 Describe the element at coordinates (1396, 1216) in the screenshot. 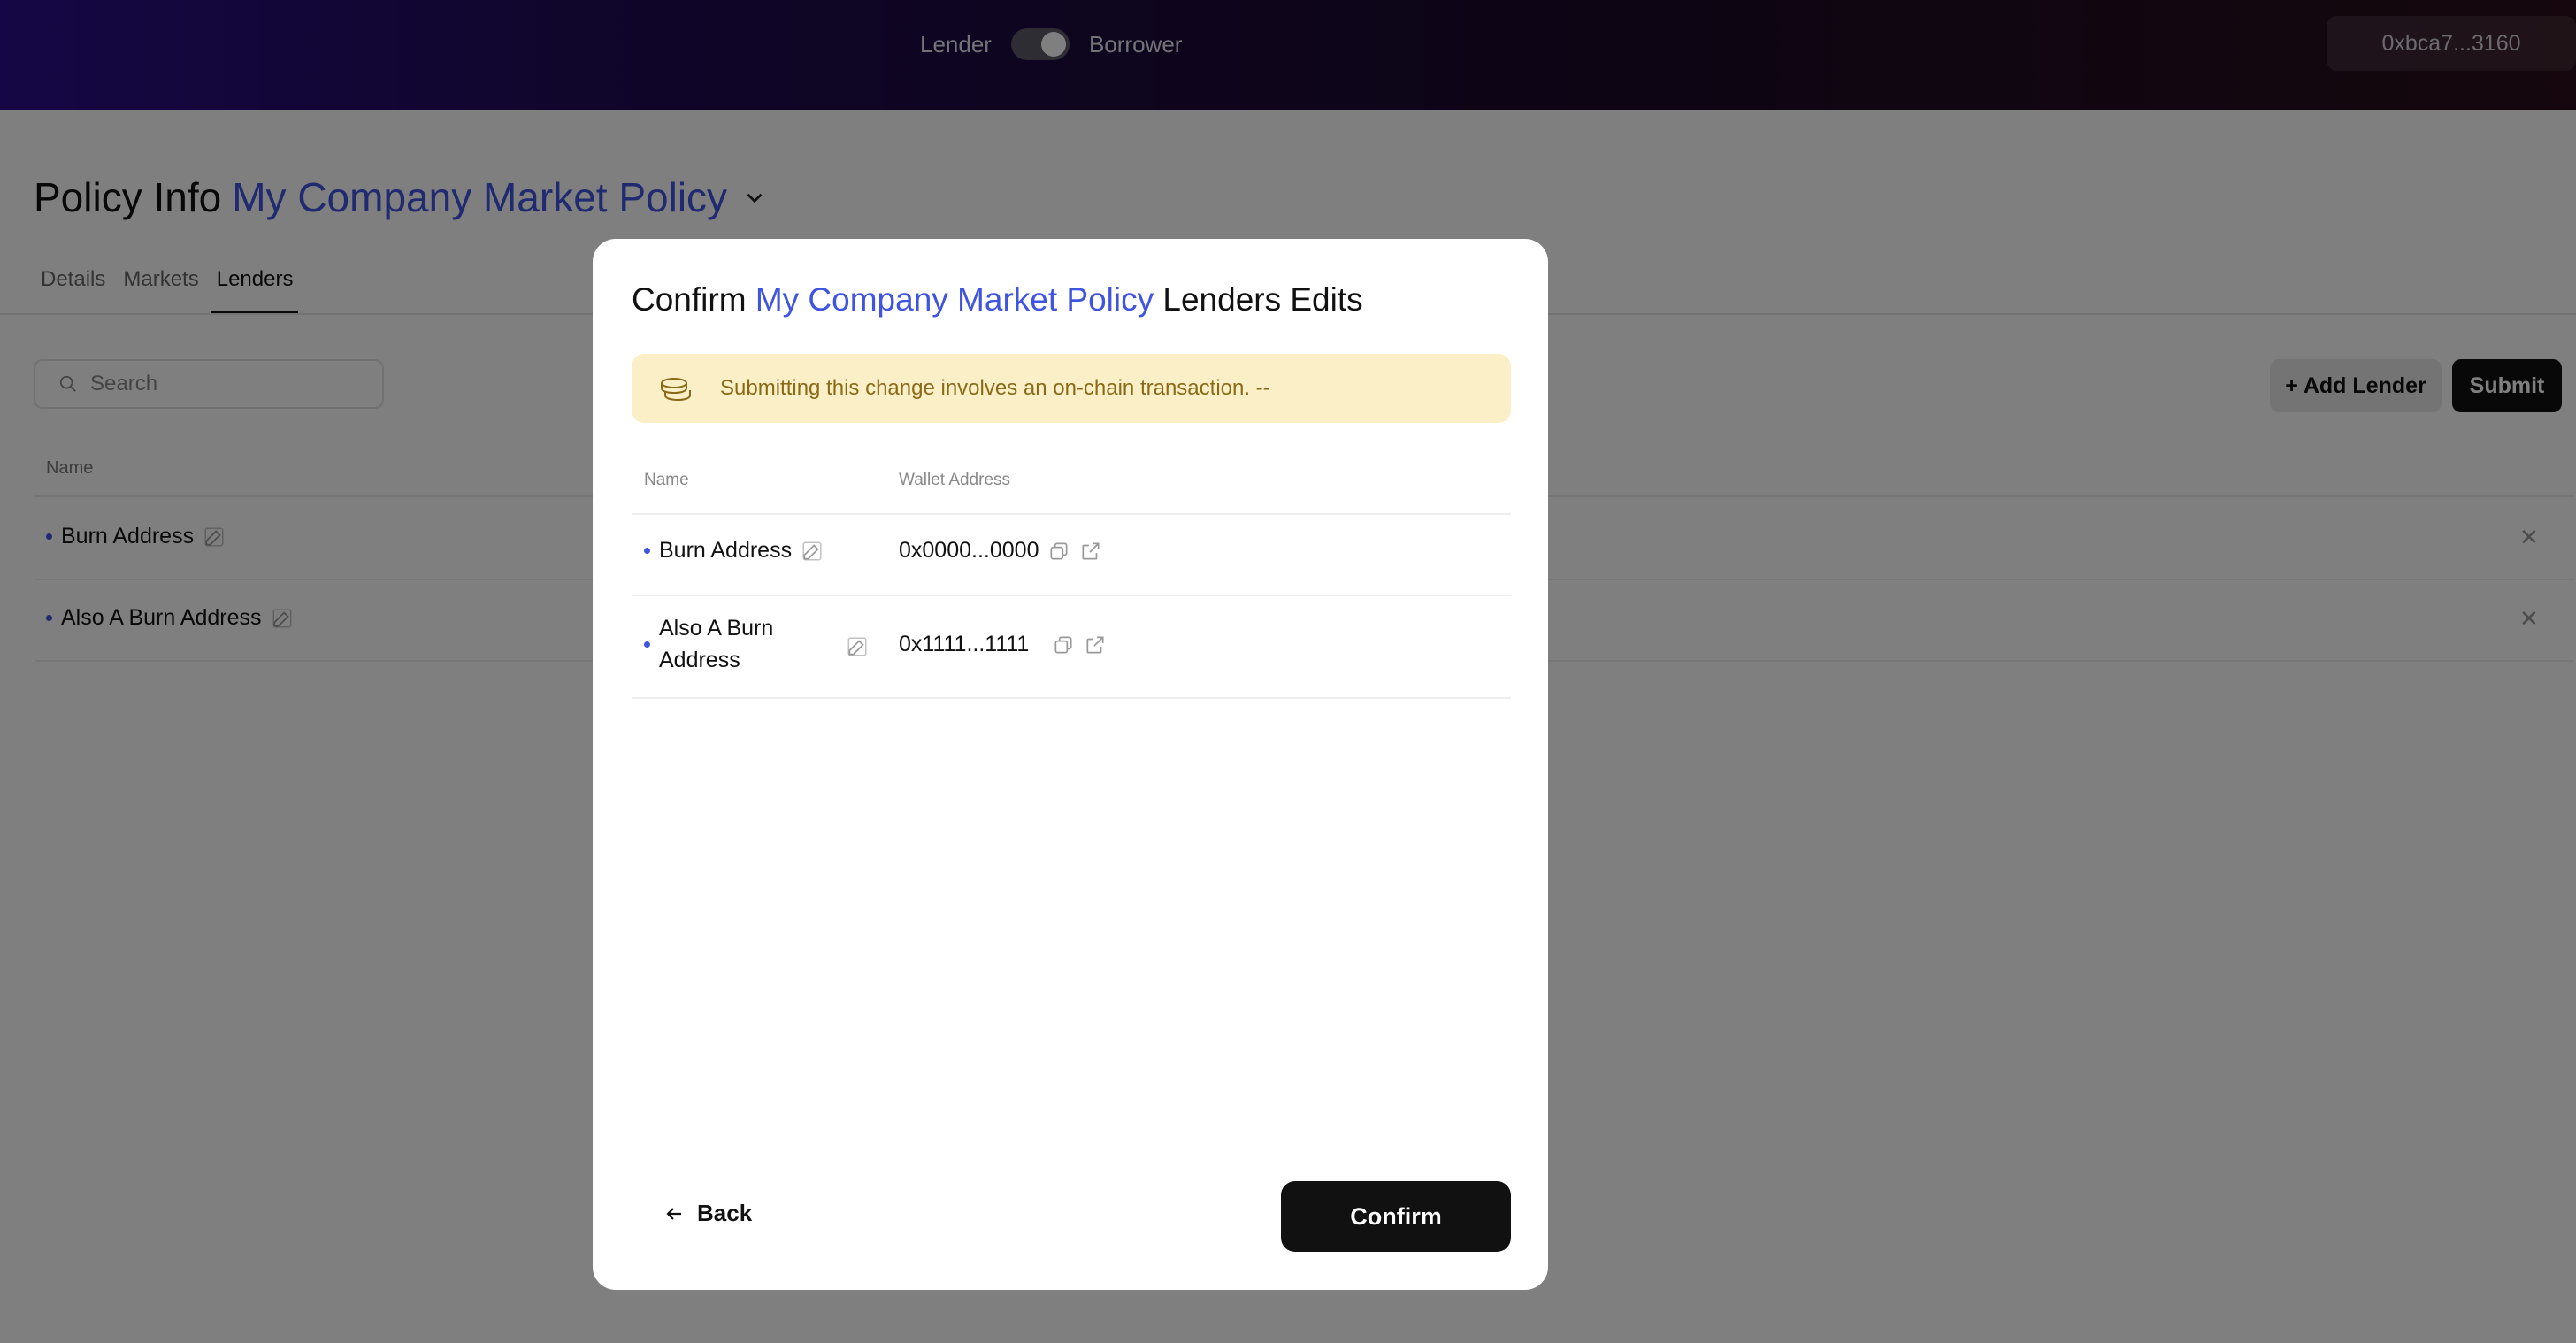

I see `confirm-button: Confirm` at that location.